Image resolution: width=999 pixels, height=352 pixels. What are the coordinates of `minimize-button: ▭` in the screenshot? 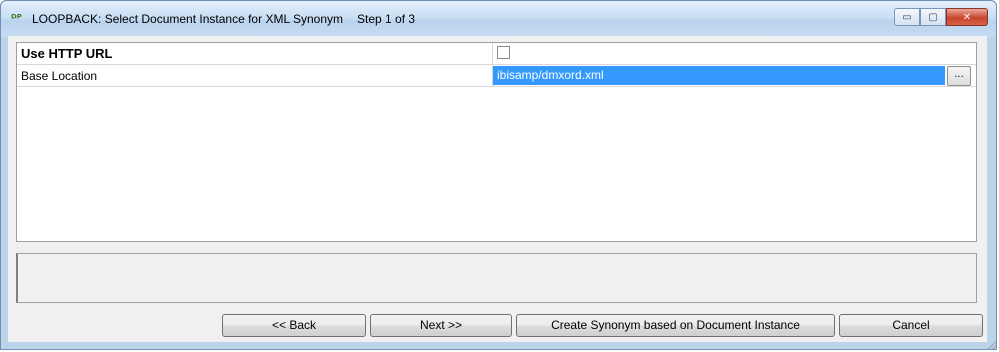 It's located at (907, 17).